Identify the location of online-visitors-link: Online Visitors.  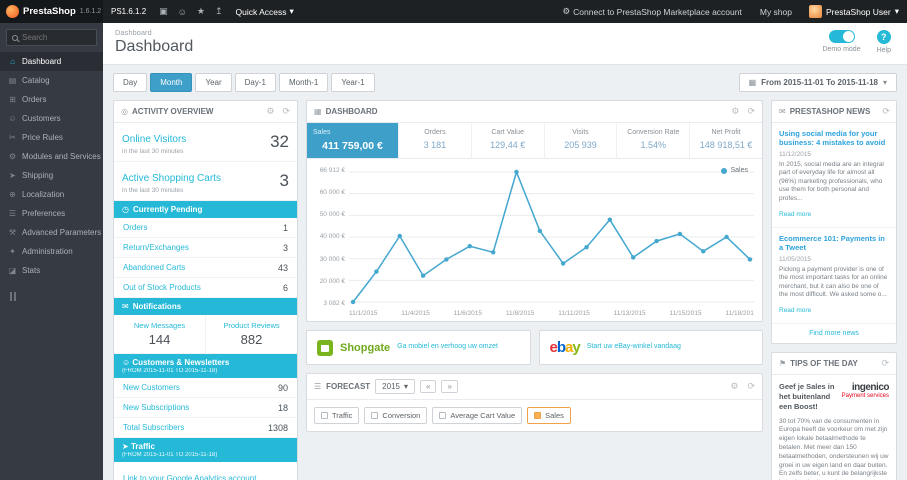
(154, 139).